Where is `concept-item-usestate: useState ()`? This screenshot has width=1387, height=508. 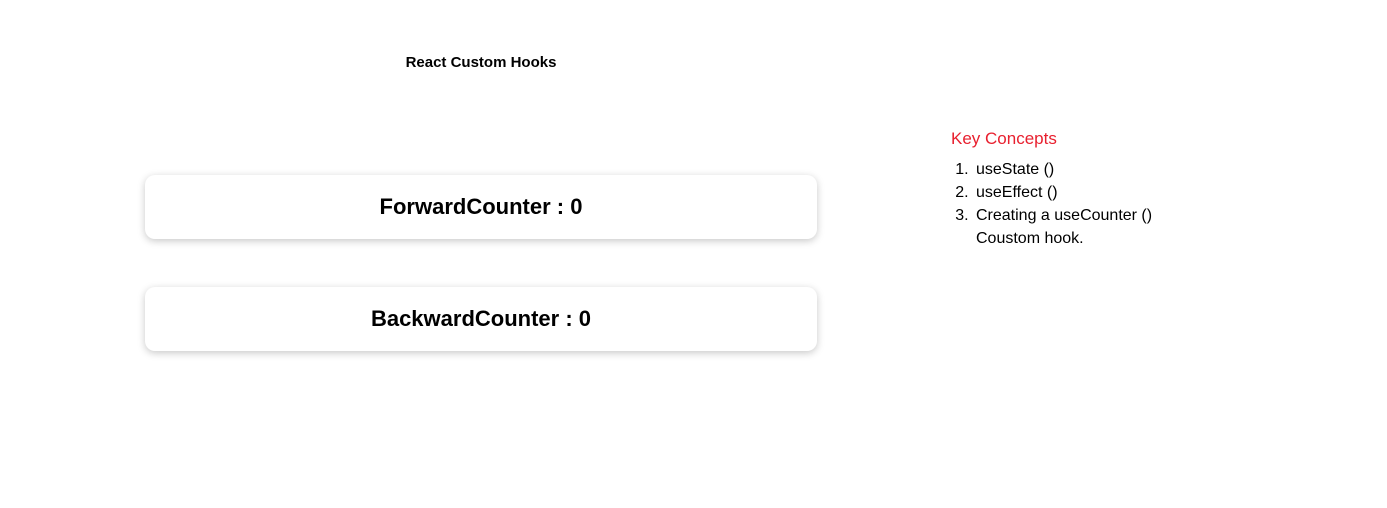 concept-item-usestate: useState () is located at coordinates (1112, 169).